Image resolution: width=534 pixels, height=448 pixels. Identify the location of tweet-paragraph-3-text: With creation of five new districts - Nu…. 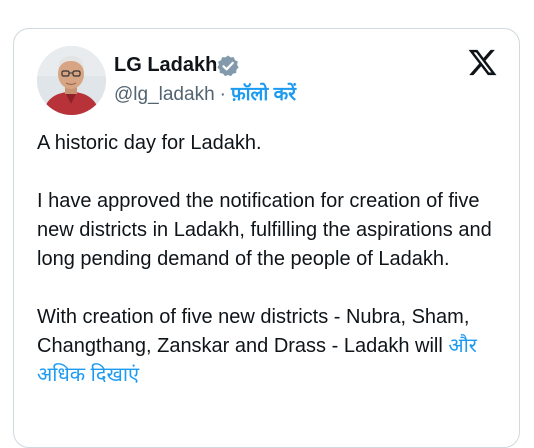
(253, 331).